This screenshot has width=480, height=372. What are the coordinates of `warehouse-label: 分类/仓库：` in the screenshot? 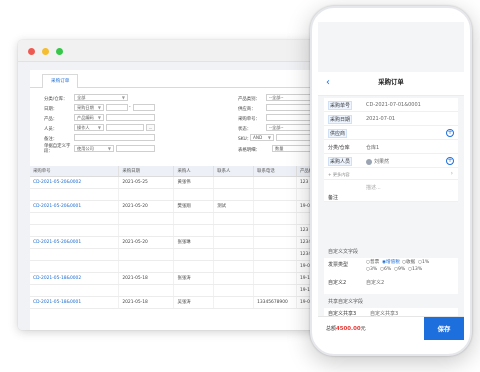 It's located at (56, 99).